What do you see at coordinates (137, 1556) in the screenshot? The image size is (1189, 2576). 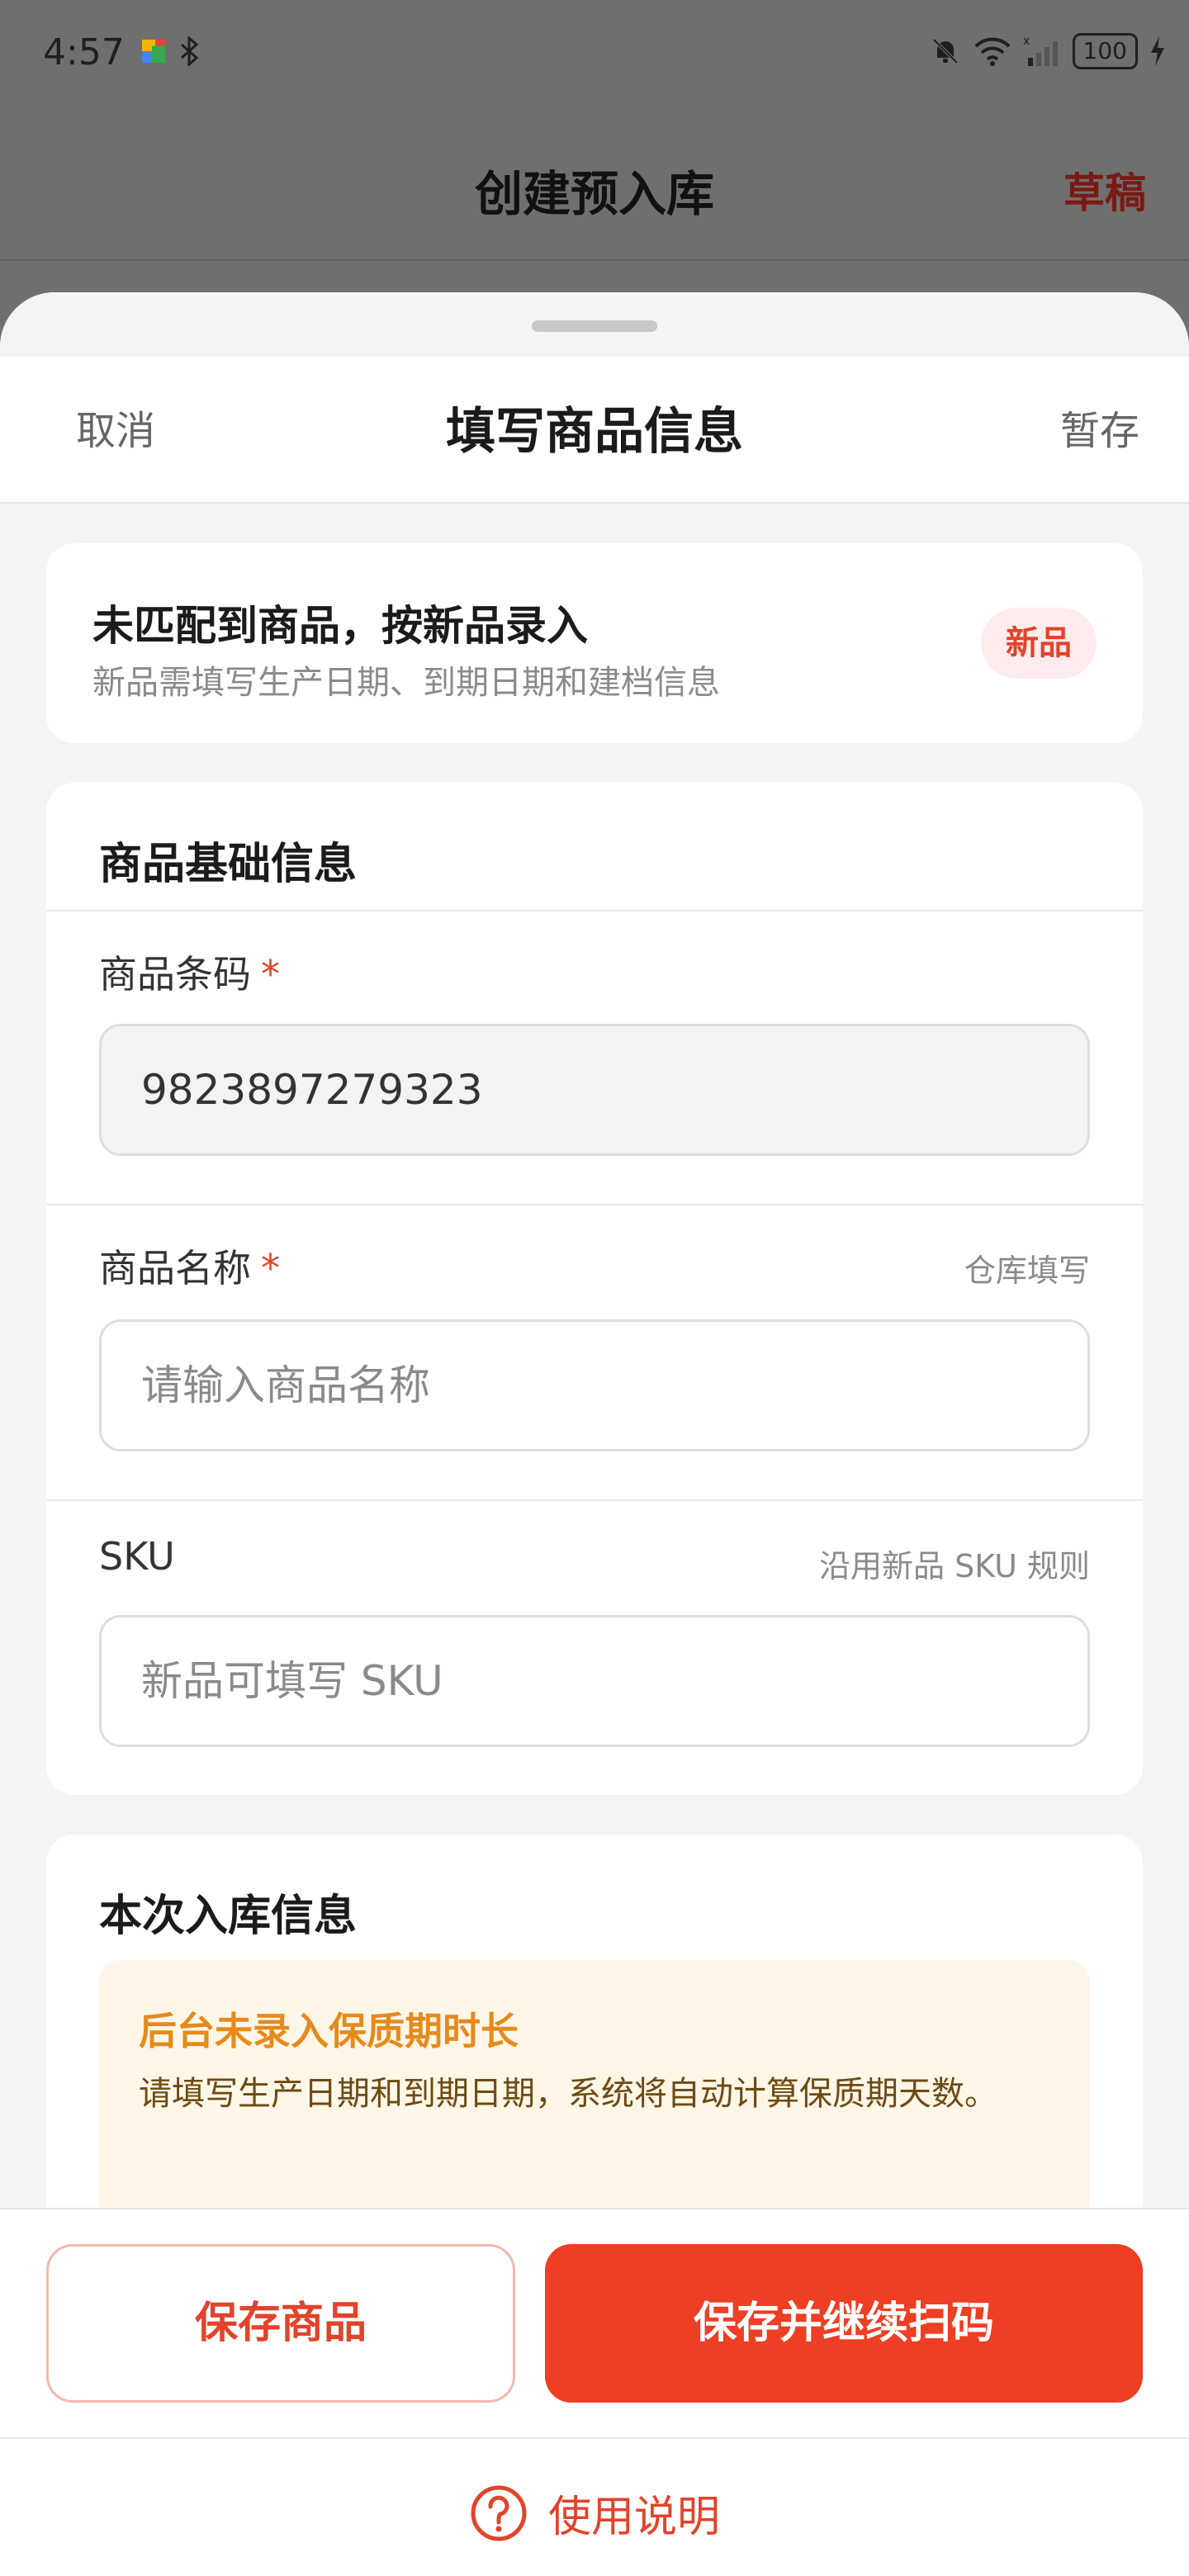 I see `sku-label: SKU` at bounding box center [137, 1556].